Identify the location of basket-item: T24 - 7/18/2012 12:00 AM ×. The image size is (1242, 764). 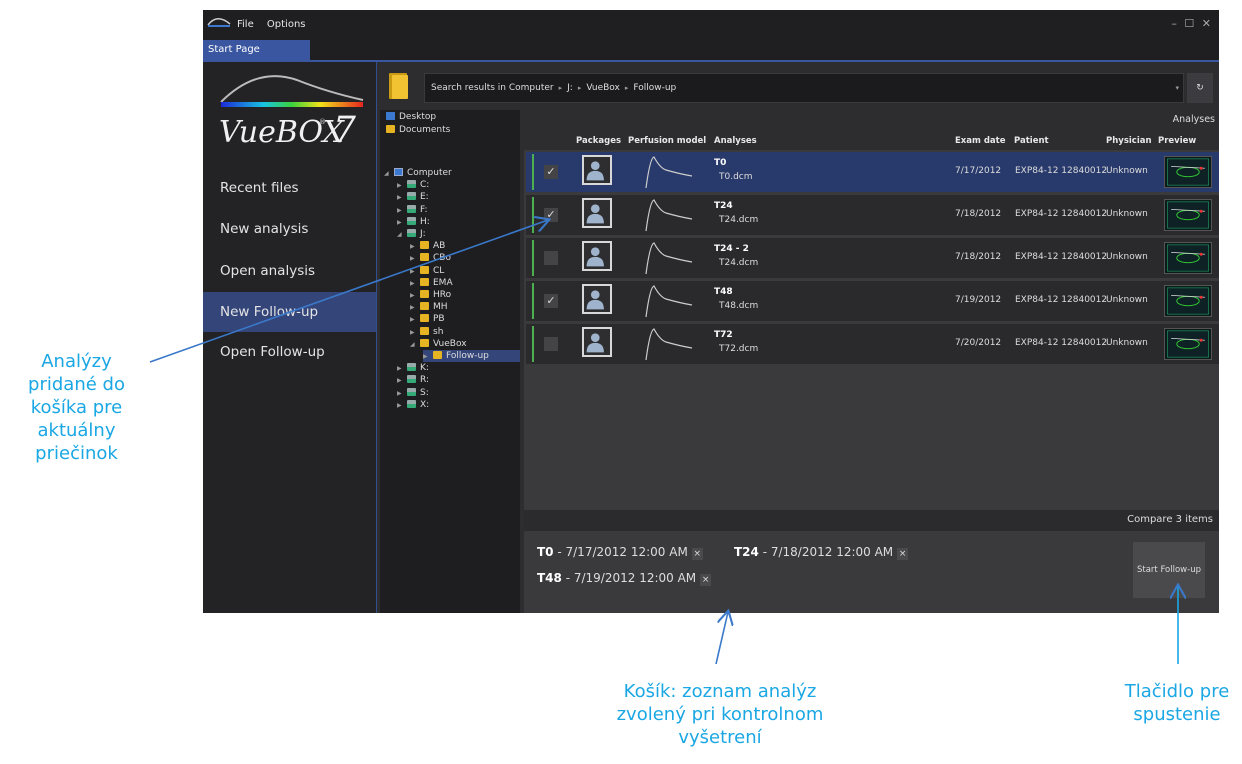
(821, 552).